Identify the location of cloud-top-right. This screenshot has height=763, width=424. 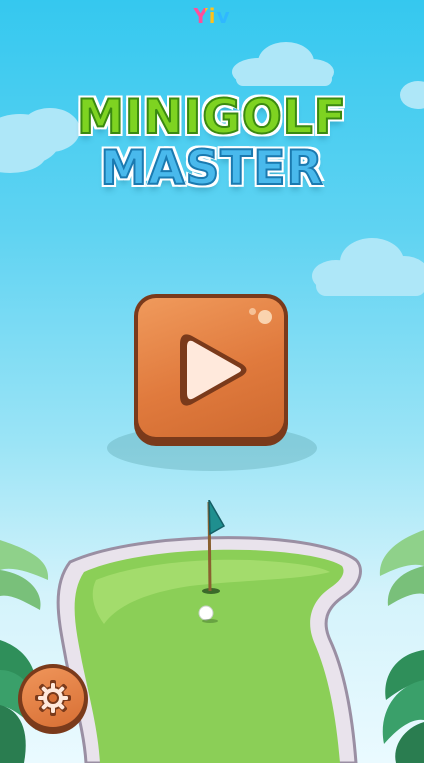
(283, 64).